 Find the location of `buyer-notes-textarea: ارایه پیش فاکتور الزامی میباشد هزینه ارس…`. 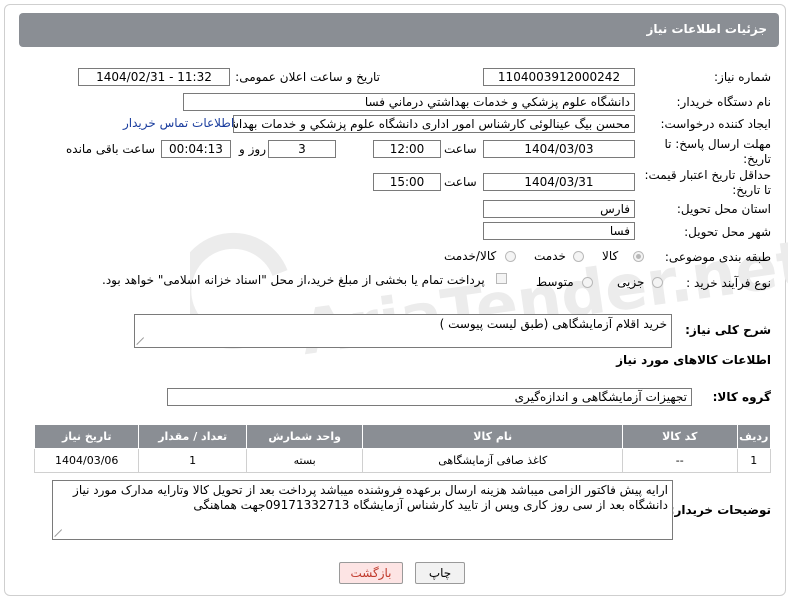

buyer-notes-textarea: ارایه پیش فاکتور الزامی میباشد هزینه ارس… is located at coordinates (362, 510).